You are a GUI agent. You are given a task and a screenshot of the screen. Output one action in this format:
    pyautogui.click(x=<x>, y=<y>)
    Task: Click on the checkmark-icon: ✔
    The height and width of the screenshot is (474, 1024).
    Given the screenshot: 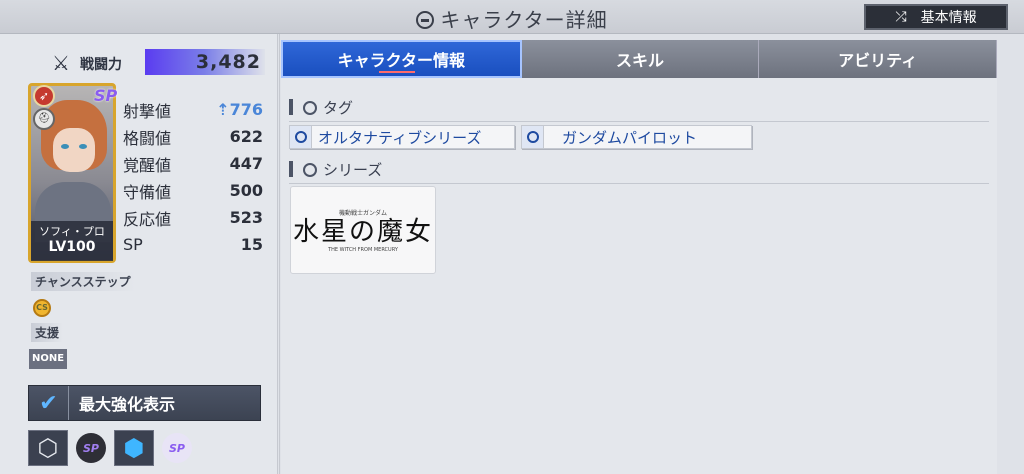 What is the action you would take?
    pyautogui.click(x=49, y=403)
    